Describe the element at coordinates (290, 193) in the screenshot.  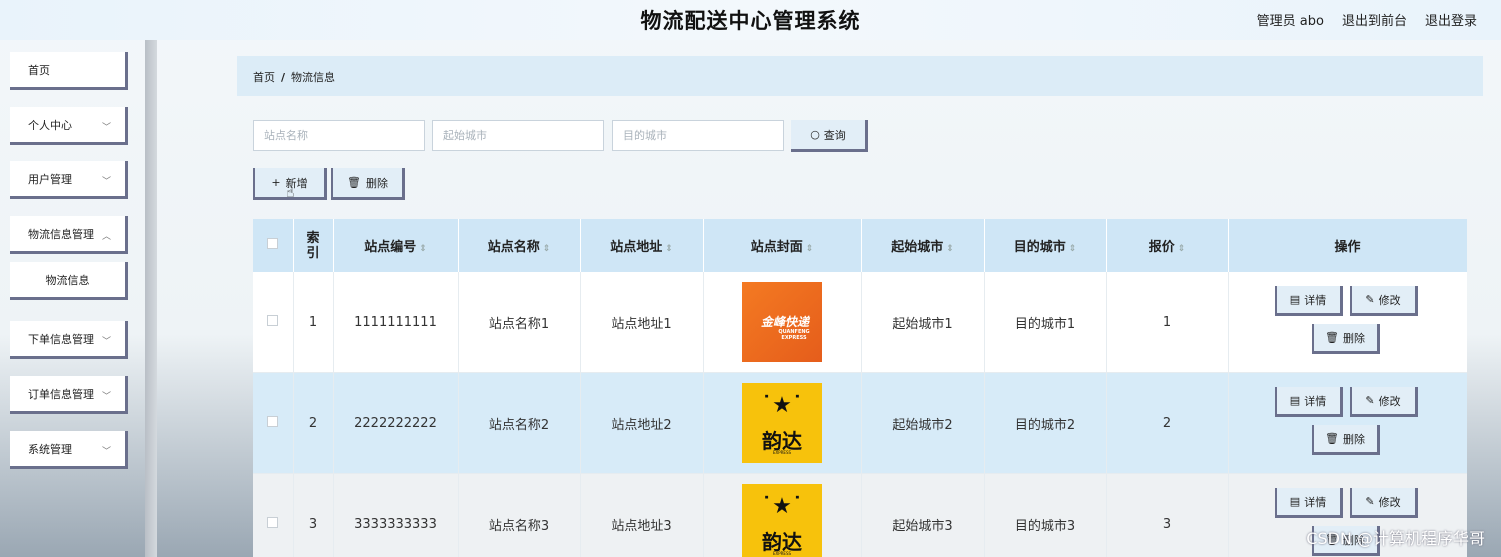
I see `mouse-pointer-icon: ☝` at that location.